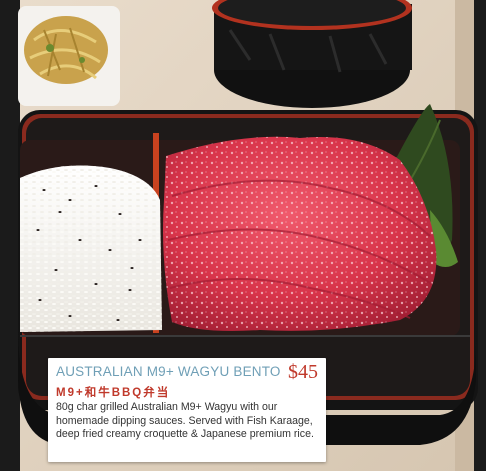  Describe the element at coordinates (113, 393) in the screenshot. I see `menu-item-subtitle: M9+和牛BBQ弁当` at that location.